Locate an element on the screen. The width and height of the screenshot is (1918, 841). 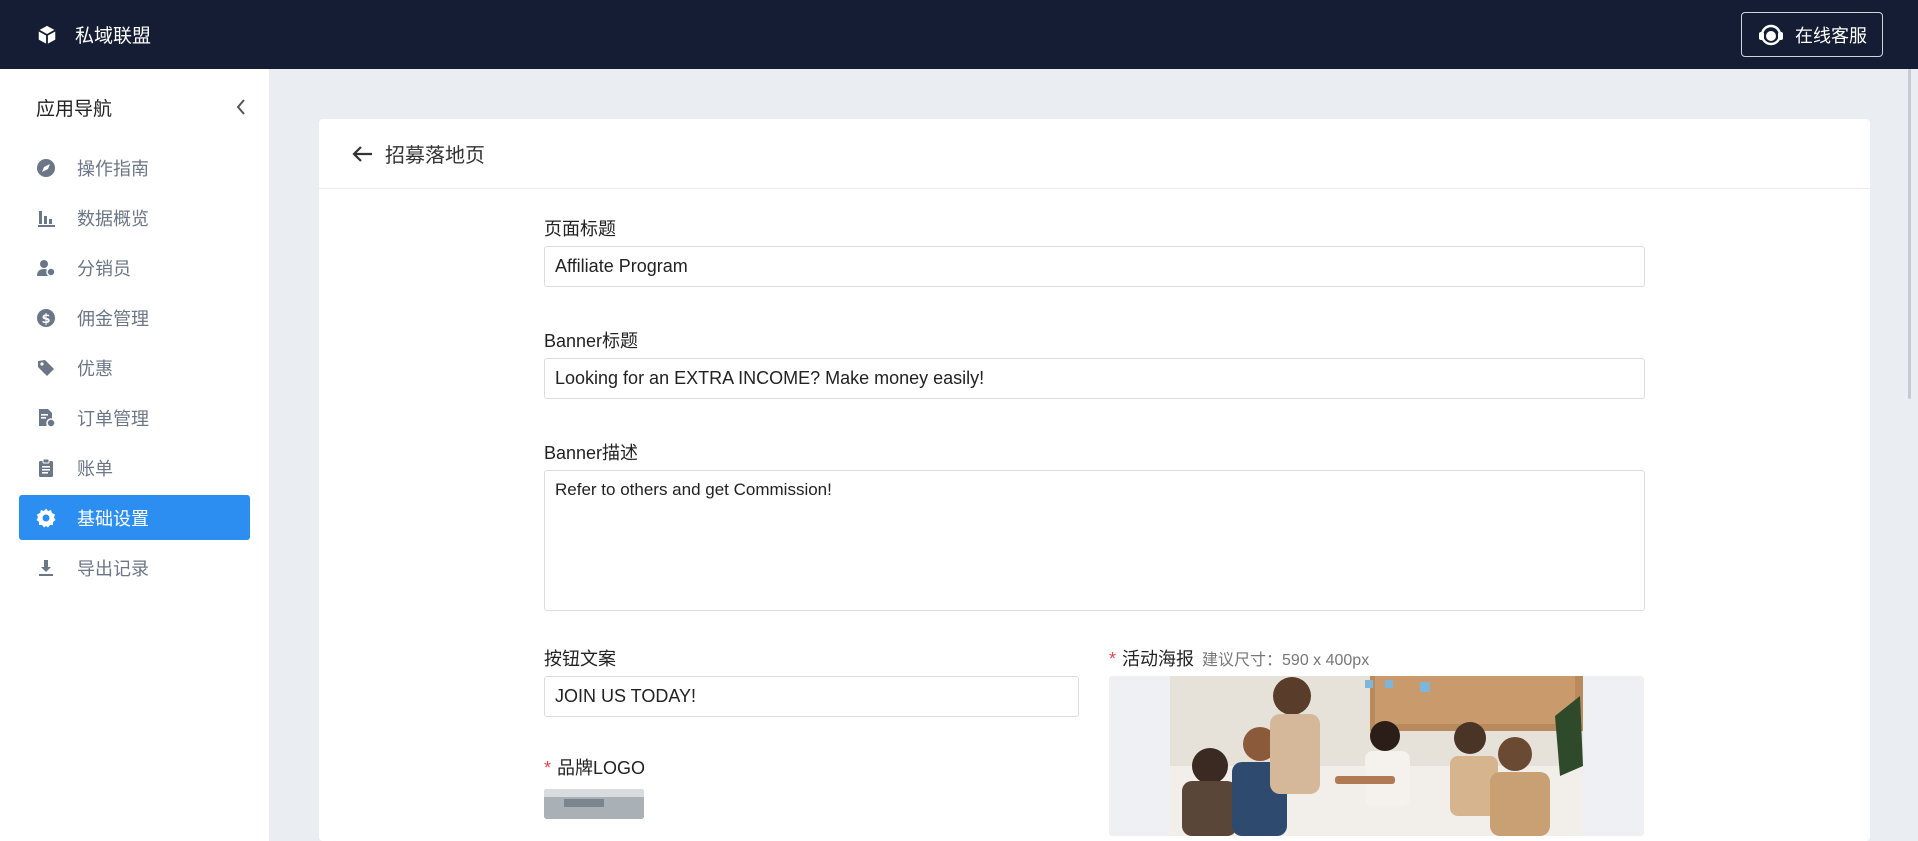
sidebar-item-label: 账单 is located at coordinates (95, 468).